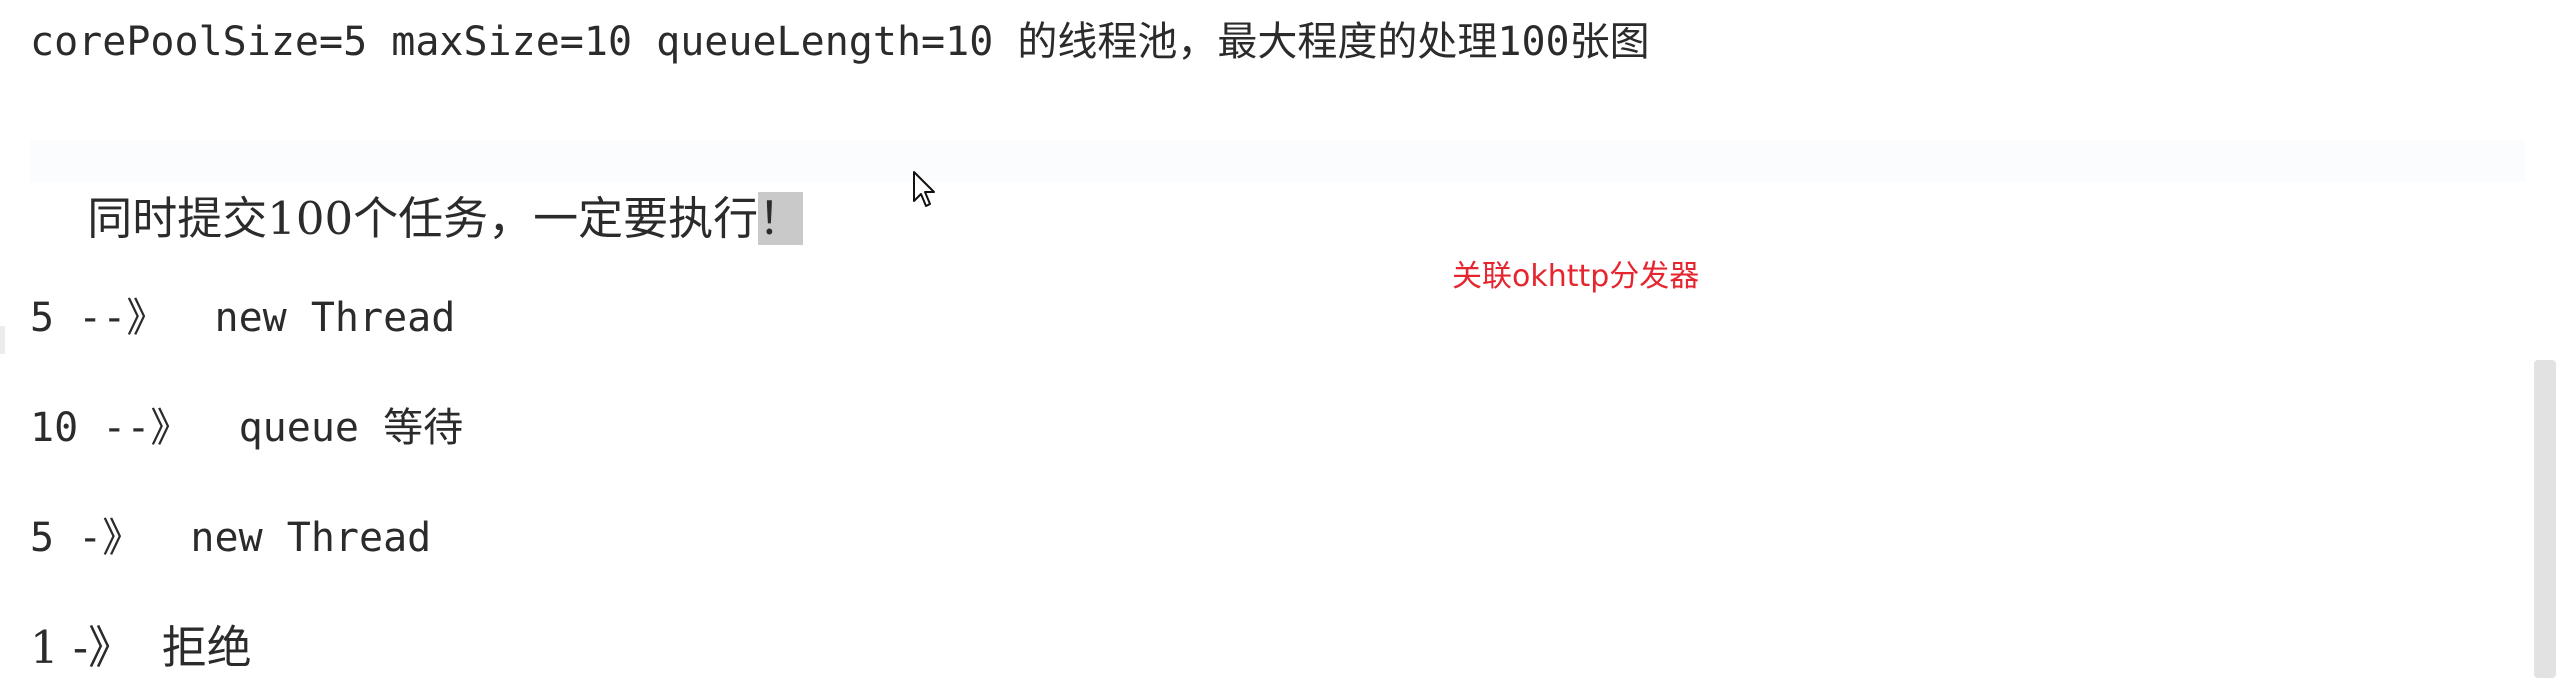 This screenshot has height=678, width=2560. Describe the element at coordinates (2545, 519) in the screenshot. I see `scrollbar-thumb` at that location.